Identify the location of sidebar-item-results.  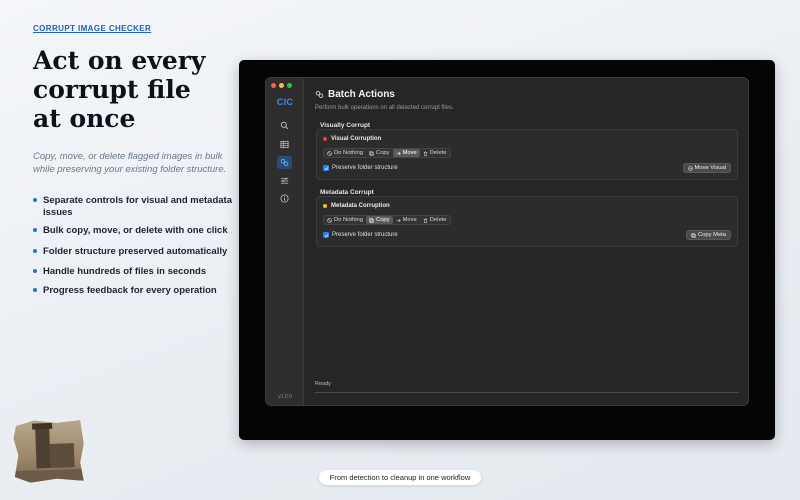
(284, 144).